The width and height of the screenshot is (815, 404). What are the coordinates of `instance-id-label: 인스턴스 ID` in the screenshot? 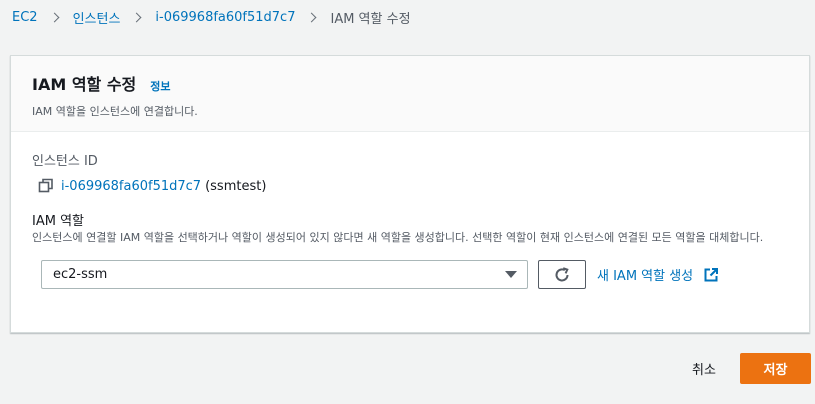 It's located at (65, 161).